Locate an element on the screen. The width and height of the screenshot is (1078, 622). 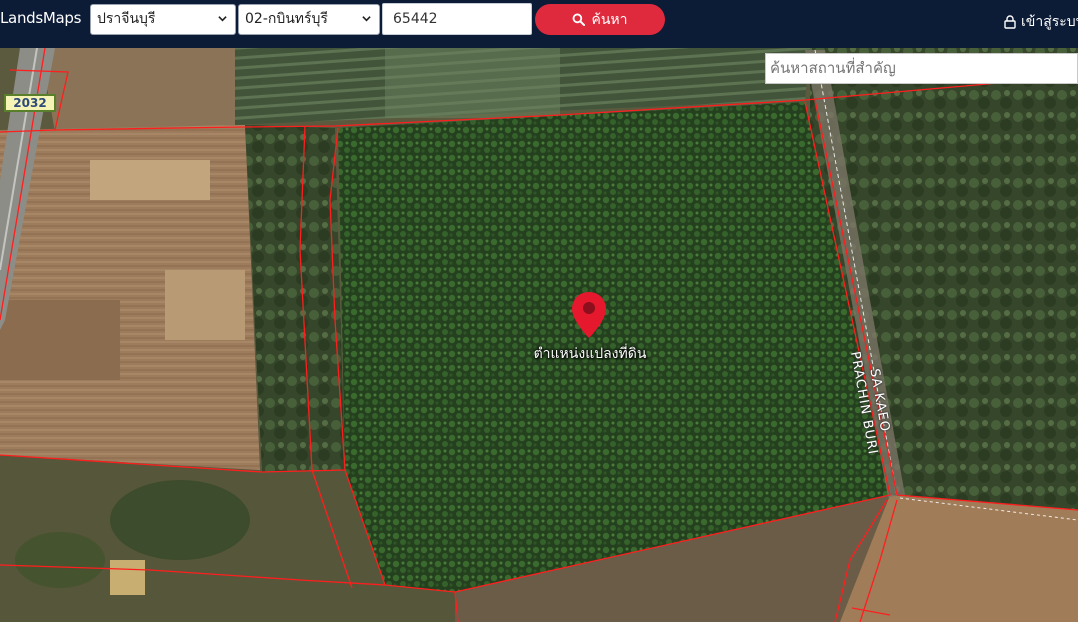
parcel-number-input: 65442 is located at coordinates (457, 19).